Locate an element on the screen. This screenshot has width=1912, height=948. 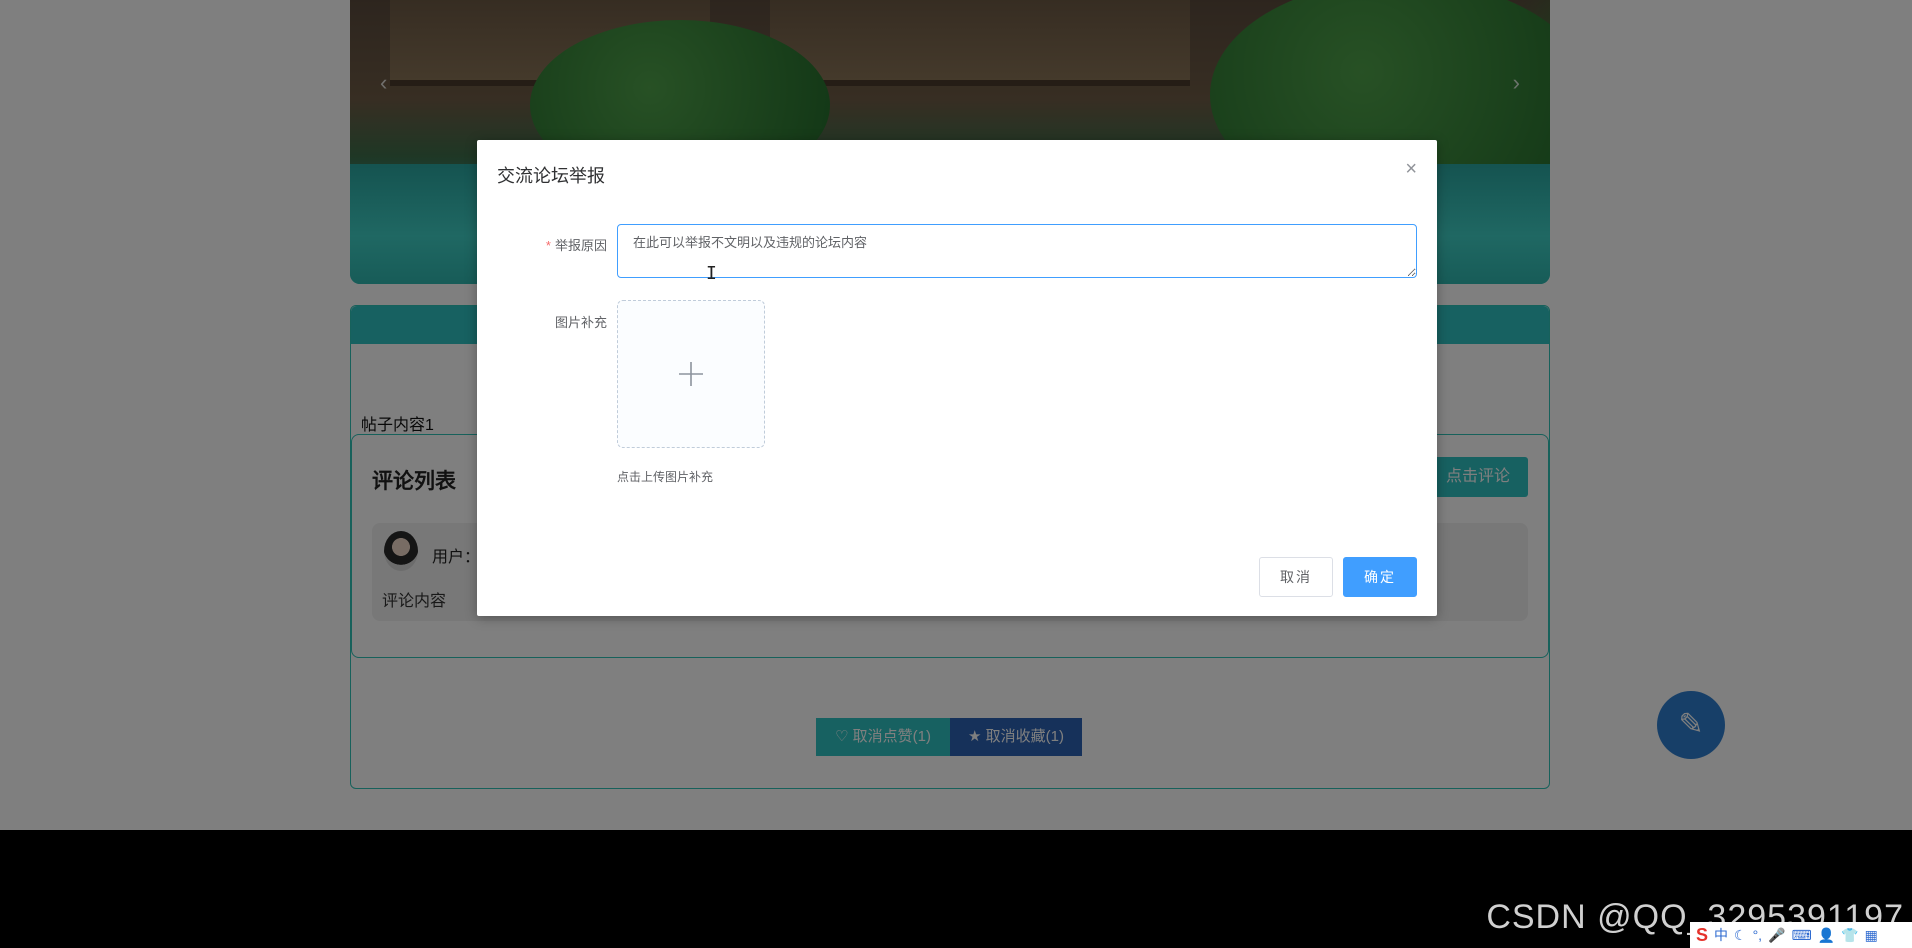
required-asterisk: * is located at coordinates (548, 245).